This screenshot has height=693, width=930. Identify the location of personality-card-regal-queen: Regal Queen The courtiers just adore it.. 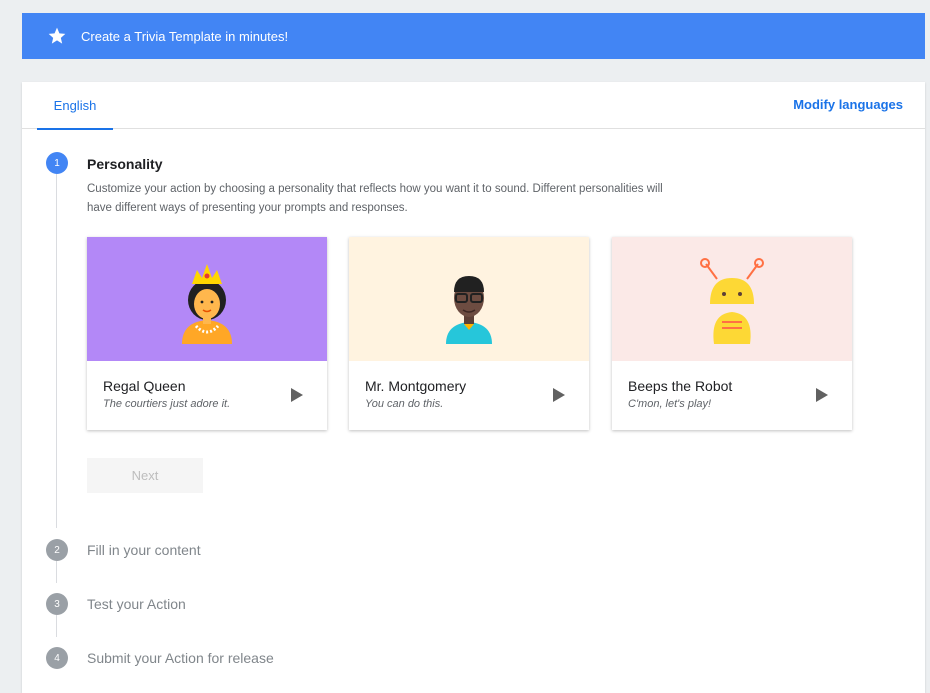
(207, 333).